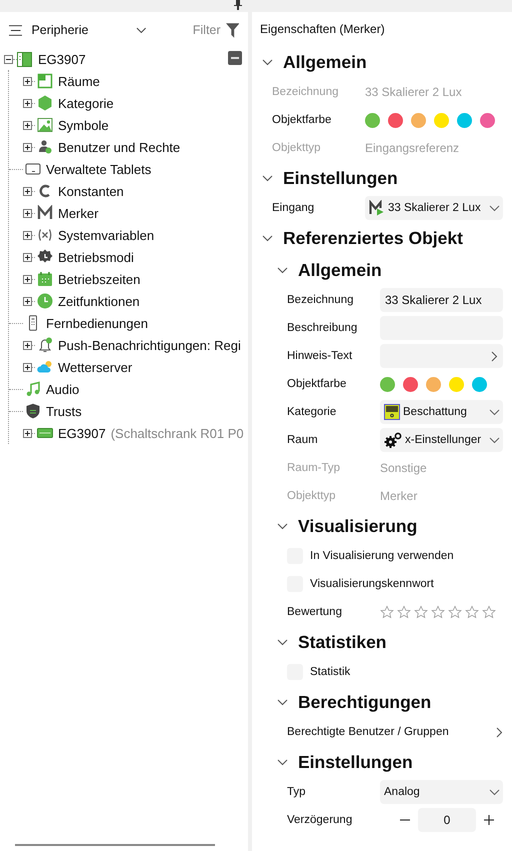  I want to click on controller-icon, so click(24, 59).